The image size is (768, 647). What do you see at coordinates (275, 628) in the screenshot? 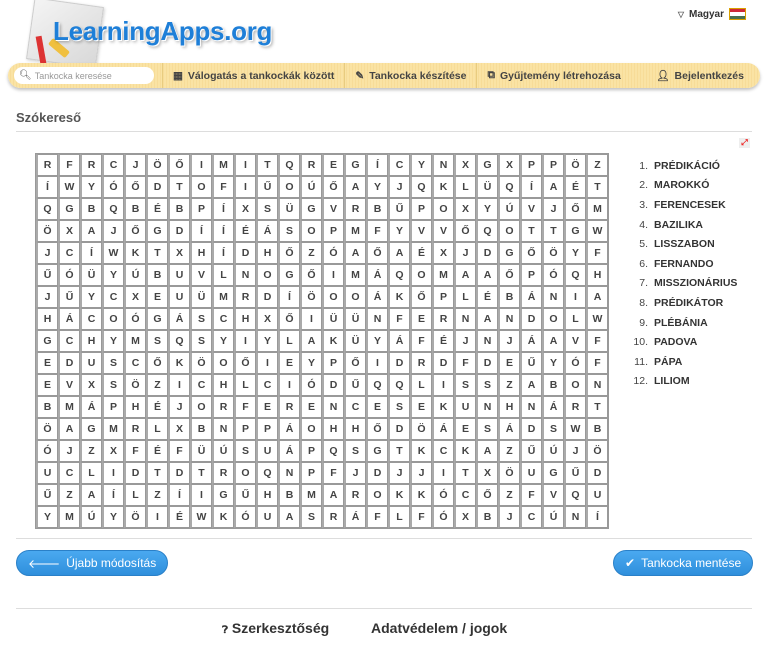
I see `footer-editorial-link: ❓︎ Szerkesztőség` at bounding box center [275, 628].